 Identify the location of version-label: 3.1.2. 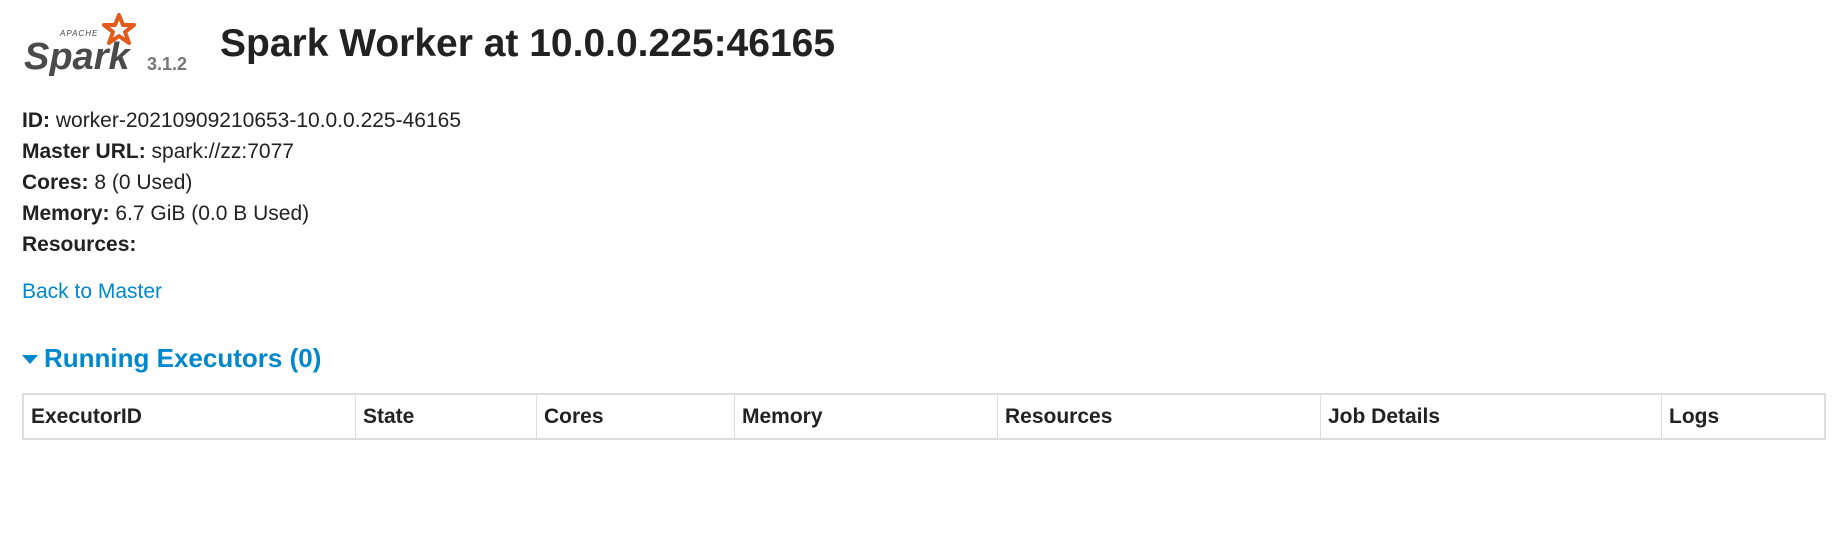
(167, 64).